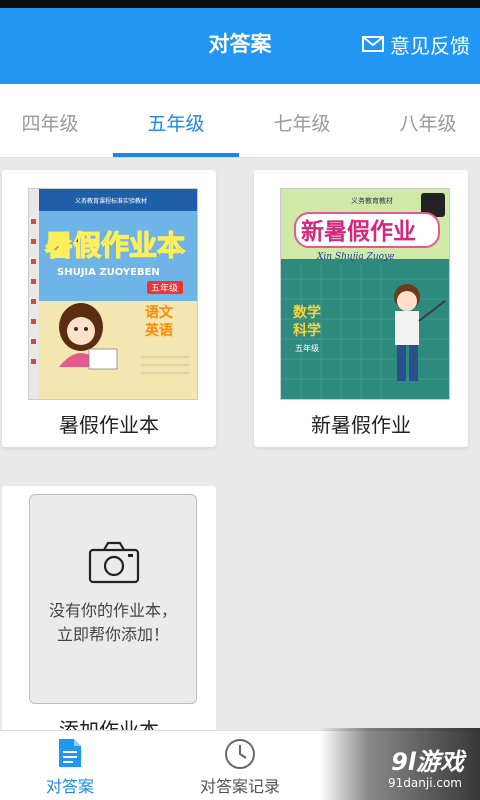 This screenshot has width=480, height=800. I want to click on nav-tab-answer-history: 对答案记录, so click(240, 765).